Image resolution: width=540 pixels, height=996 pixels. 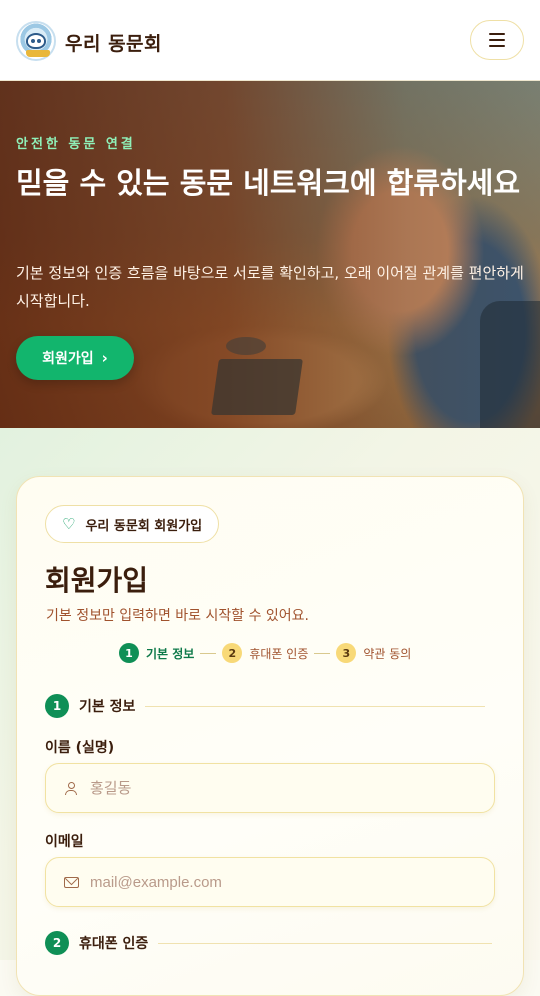 I want to click on step-number: 2, so click(x=232, y=653).